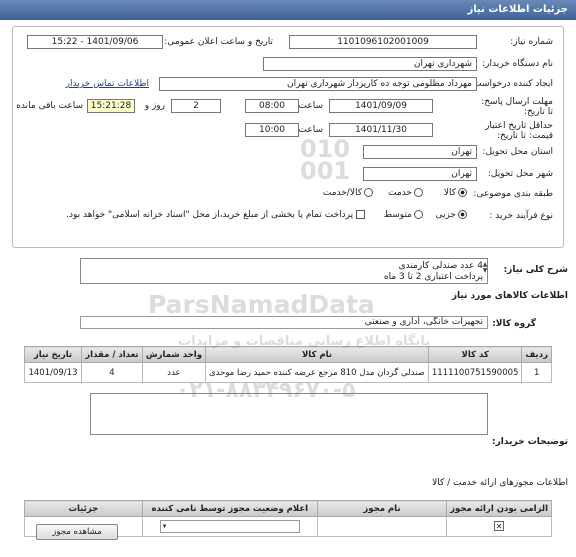 This screenshot has height=557, width=576. Describe the element at coordinates (381, 130) in the screenshot. I see `validity-date-field: 1401/11/30` at that location.